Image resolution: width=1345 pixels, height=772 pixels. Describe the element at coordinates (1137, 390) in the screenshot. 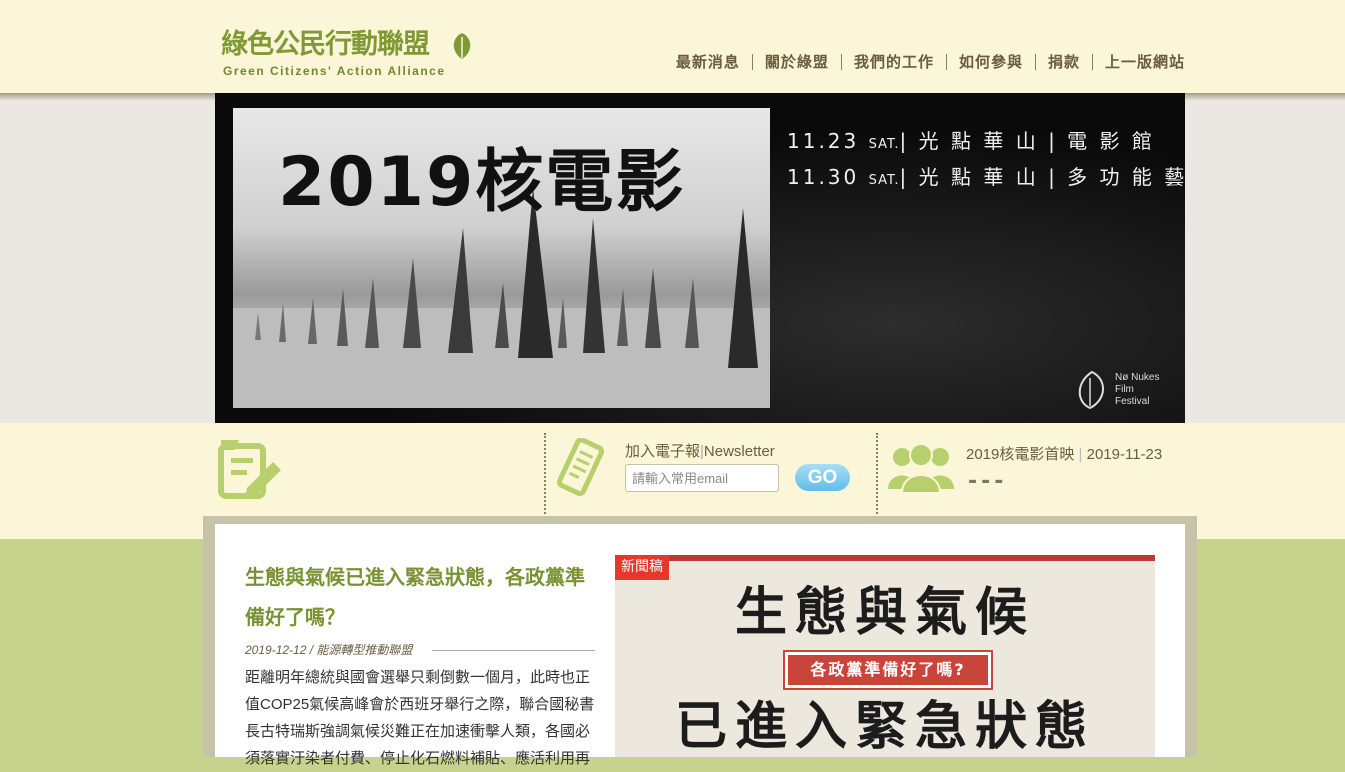

I see `festival-name: Nø Nukes Film Festival` at that location.